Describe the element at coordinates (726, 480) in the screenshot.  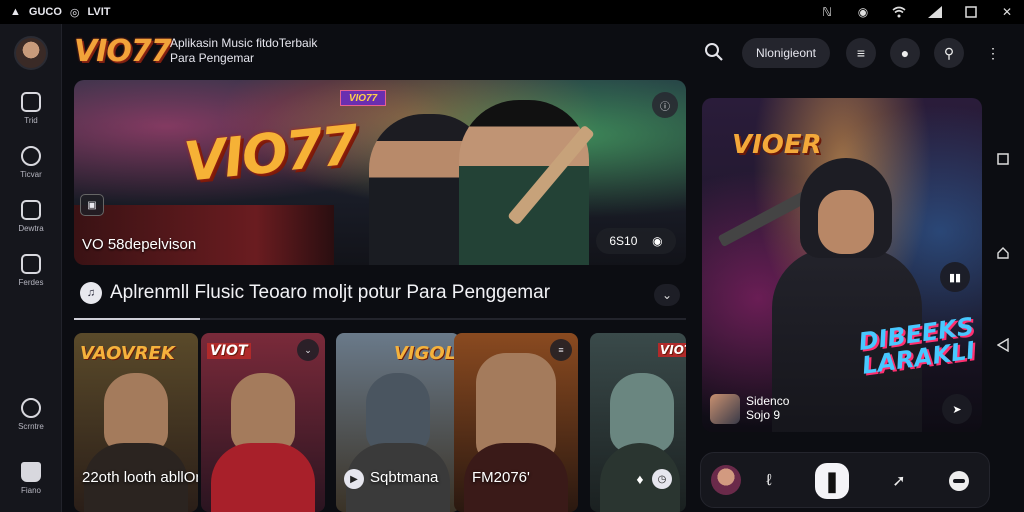
I see `now-playing-avatar` at that location.